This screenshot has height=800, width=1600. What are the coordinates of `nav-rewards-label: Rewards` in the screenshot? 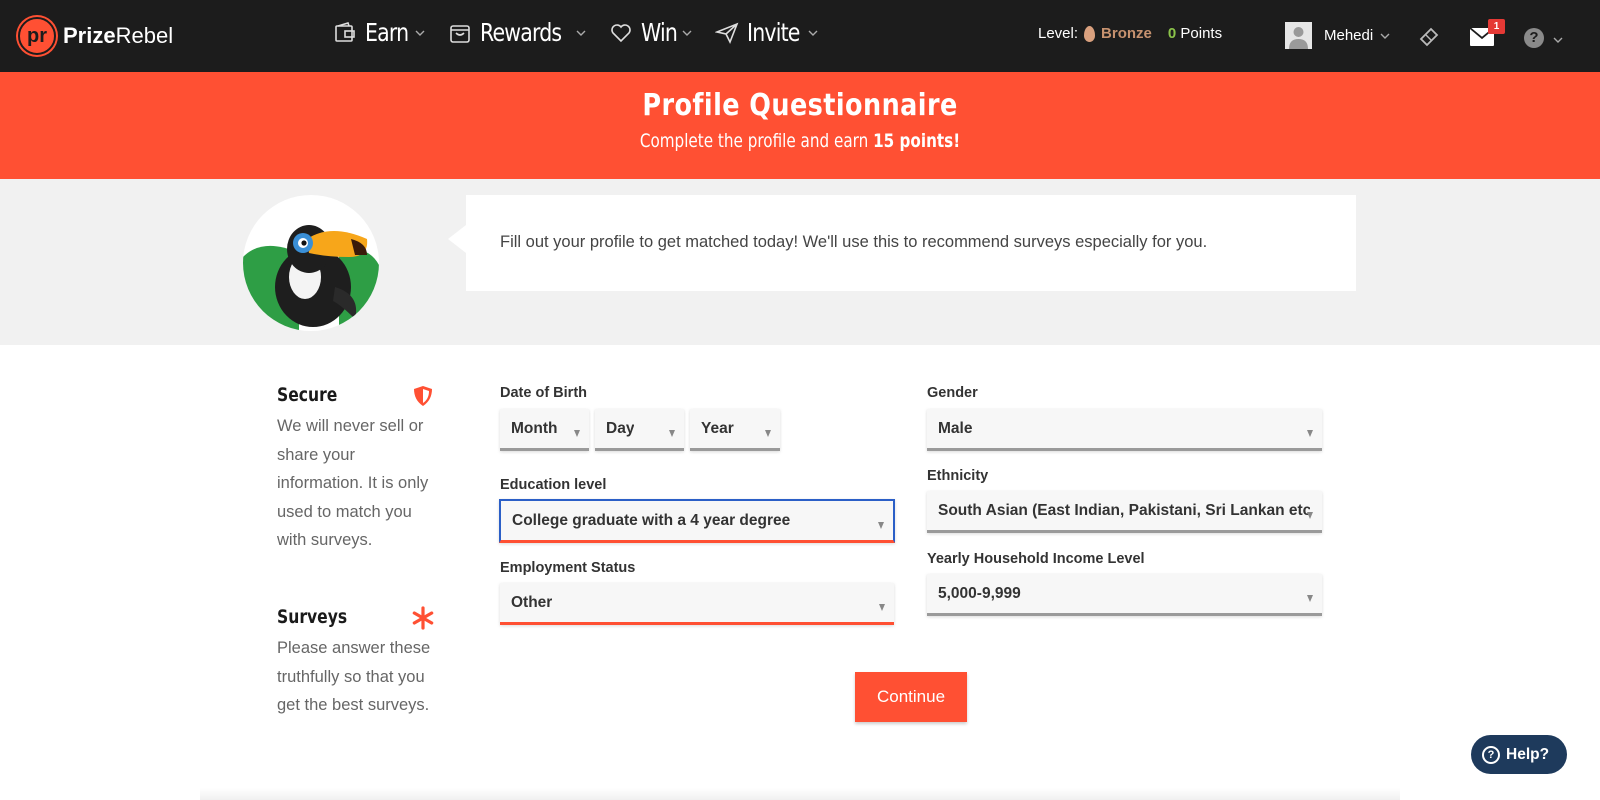 It's located at (520, 32).